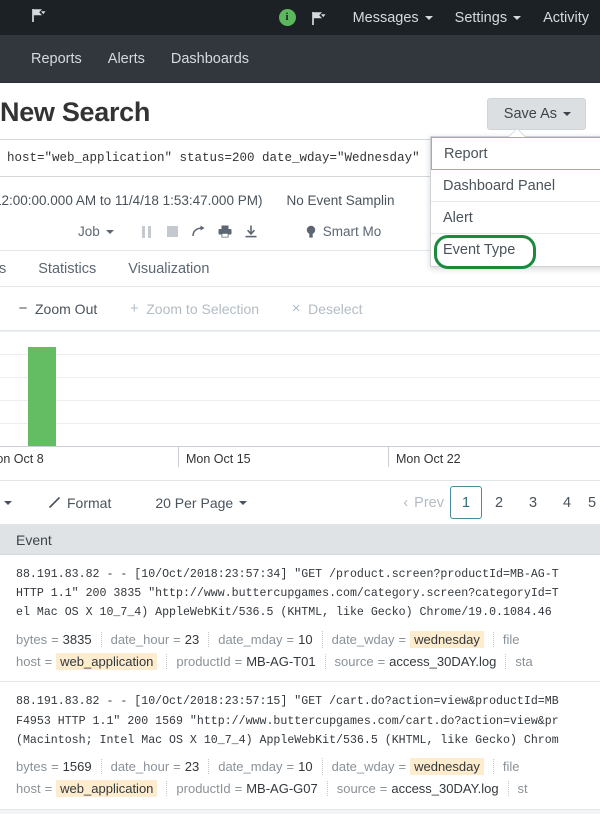 This screenshot has width=600, height=814. What do you see at coordinates (192, 767) in the screenshot?
I see `field-value: 23` at bounding box center [192, 767].